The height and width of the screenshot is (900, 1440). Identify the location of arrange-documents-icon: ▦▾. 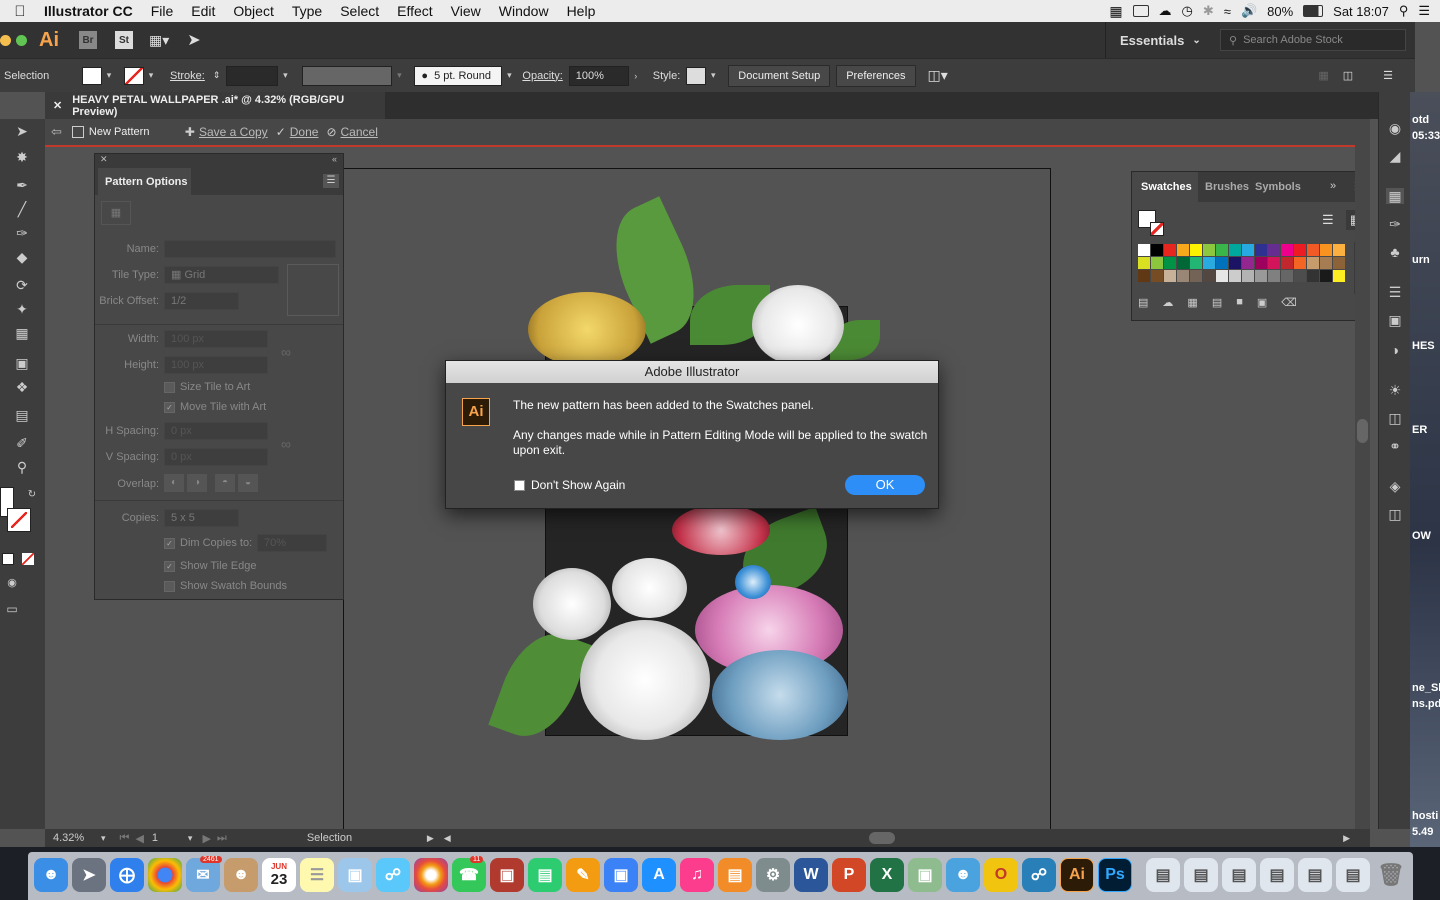
(159, 40).